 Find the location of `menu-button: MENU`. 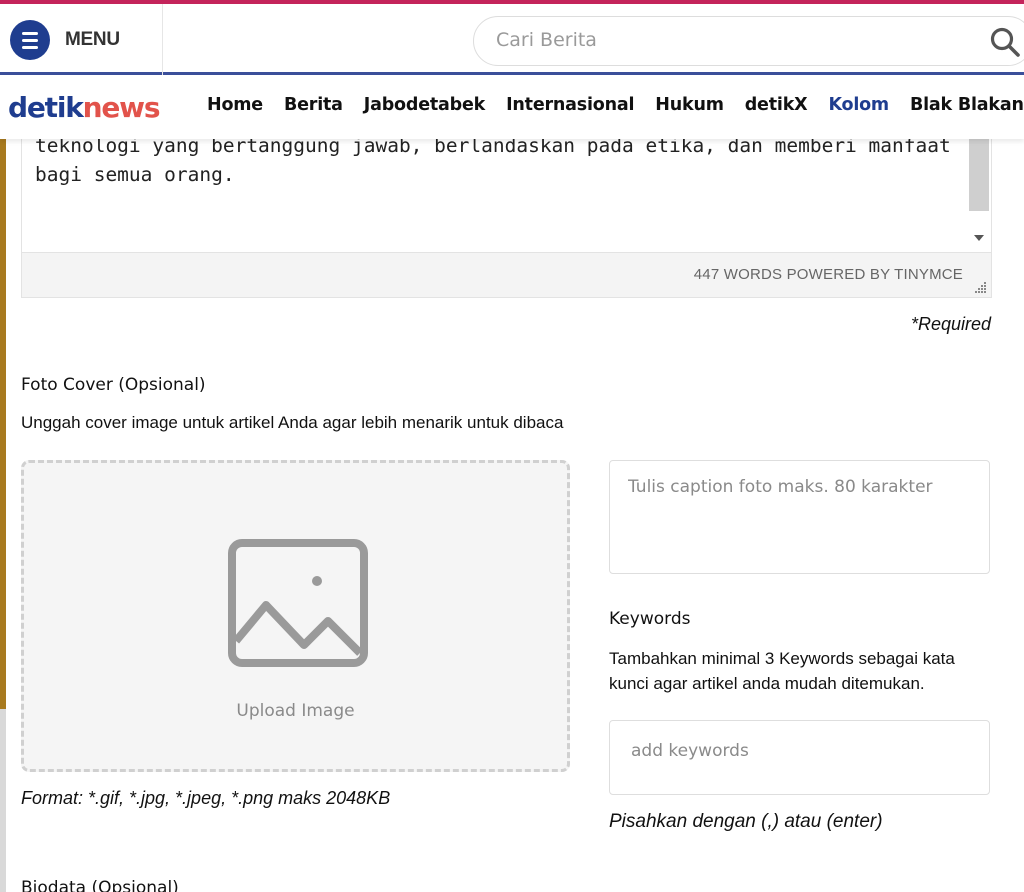

menu-button: MENU is located at coordinates (65, 40).